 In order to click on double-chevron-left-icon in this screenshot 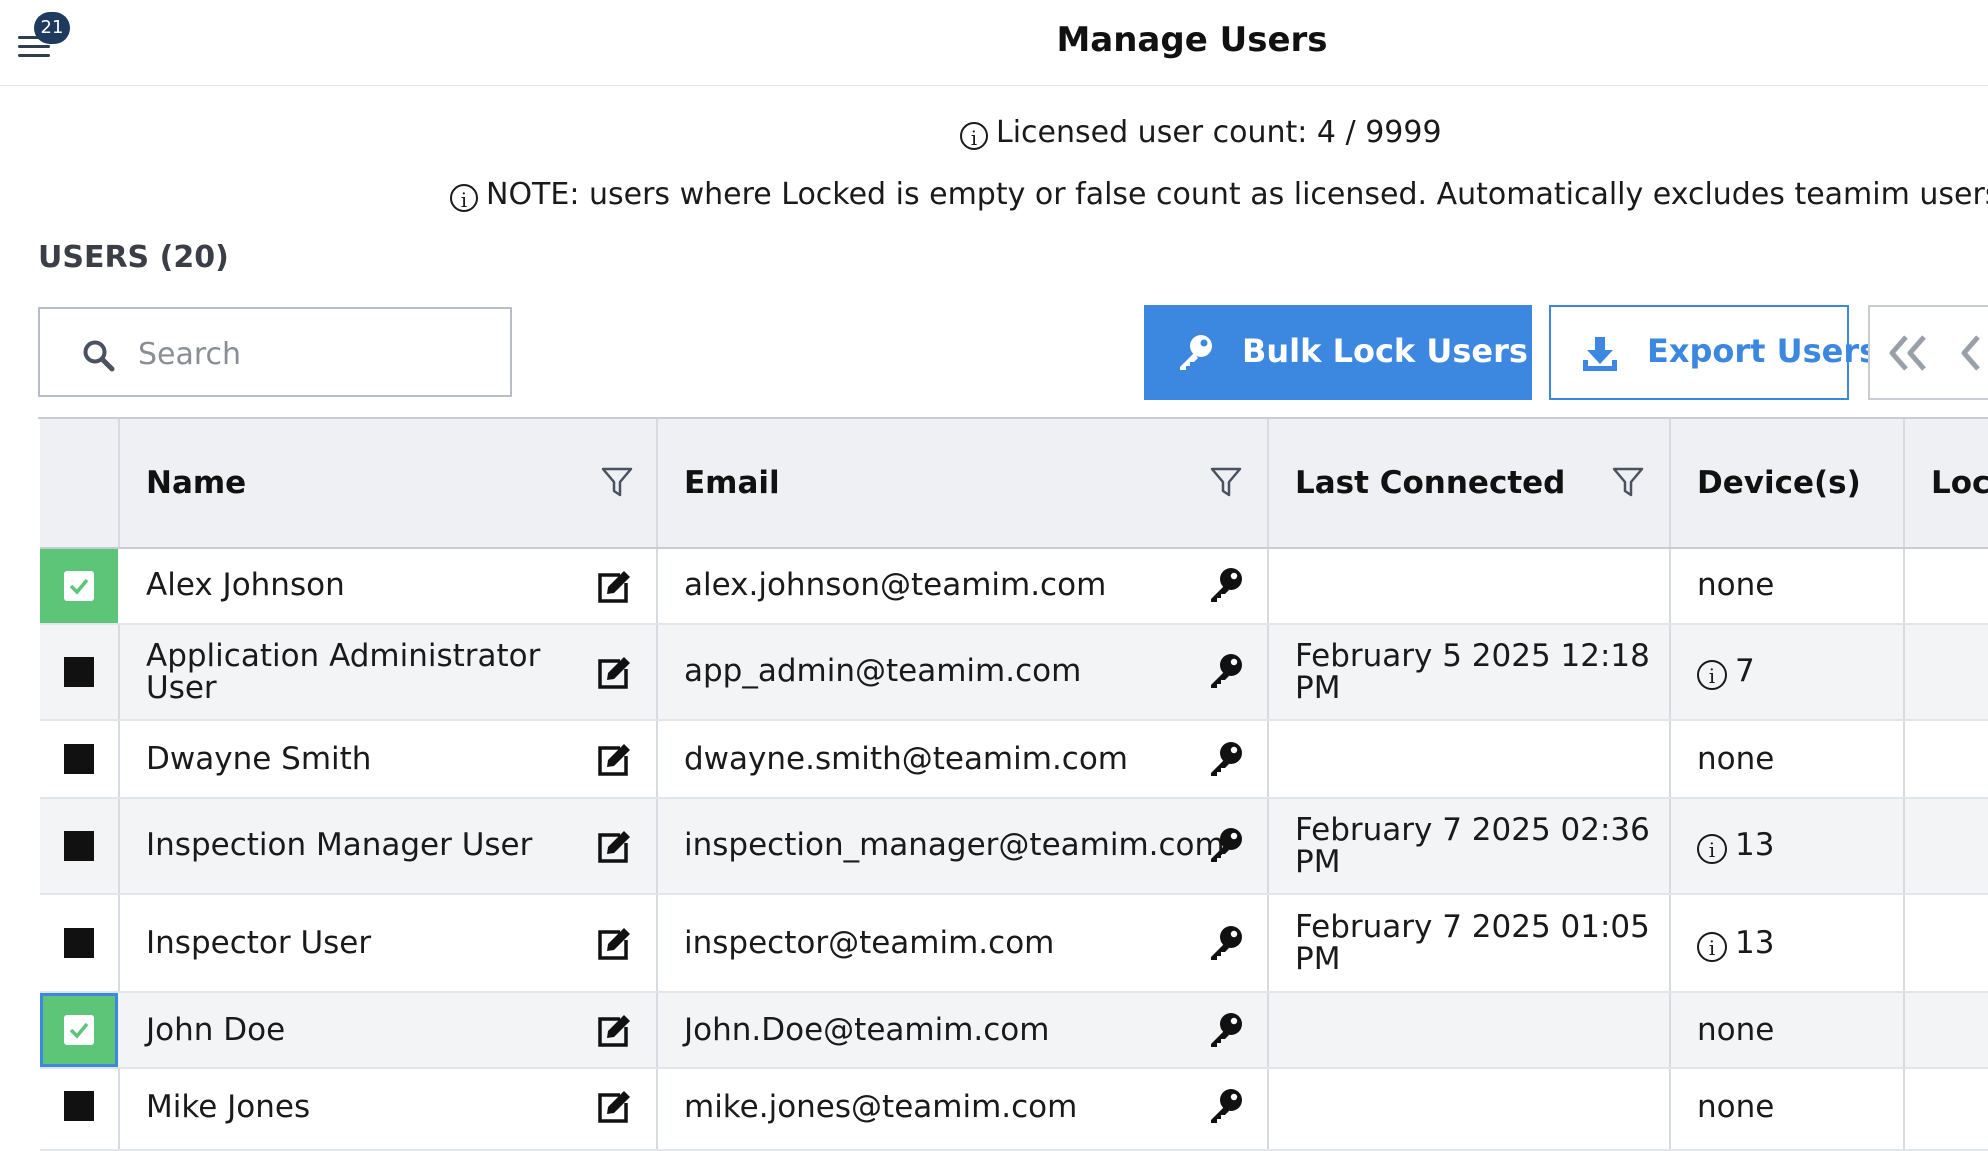, I will do `click(1908, 353)`.